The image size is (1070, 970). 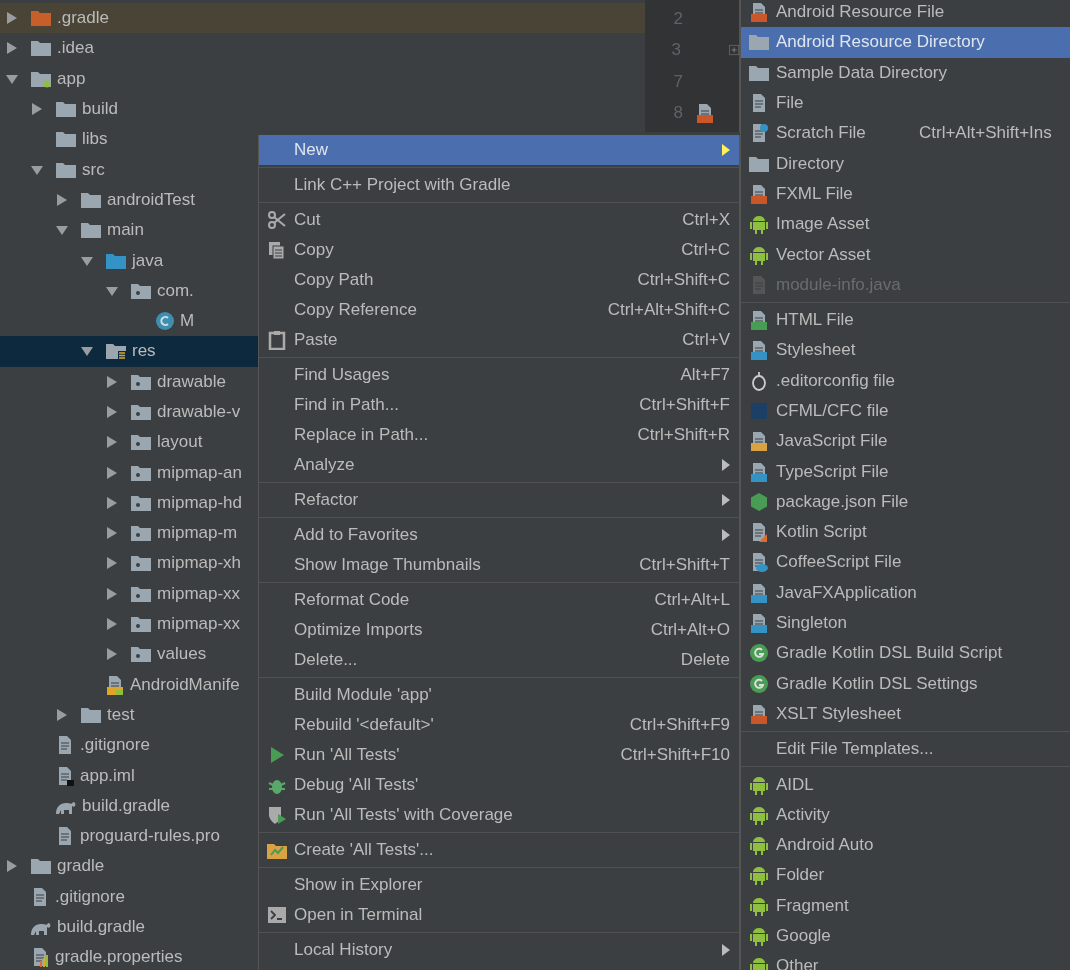 What do you see at coordinates (705, 250) in the screenshot?
I see `shortcut-text: Ctrl+C` at bounding box center [705, 250].